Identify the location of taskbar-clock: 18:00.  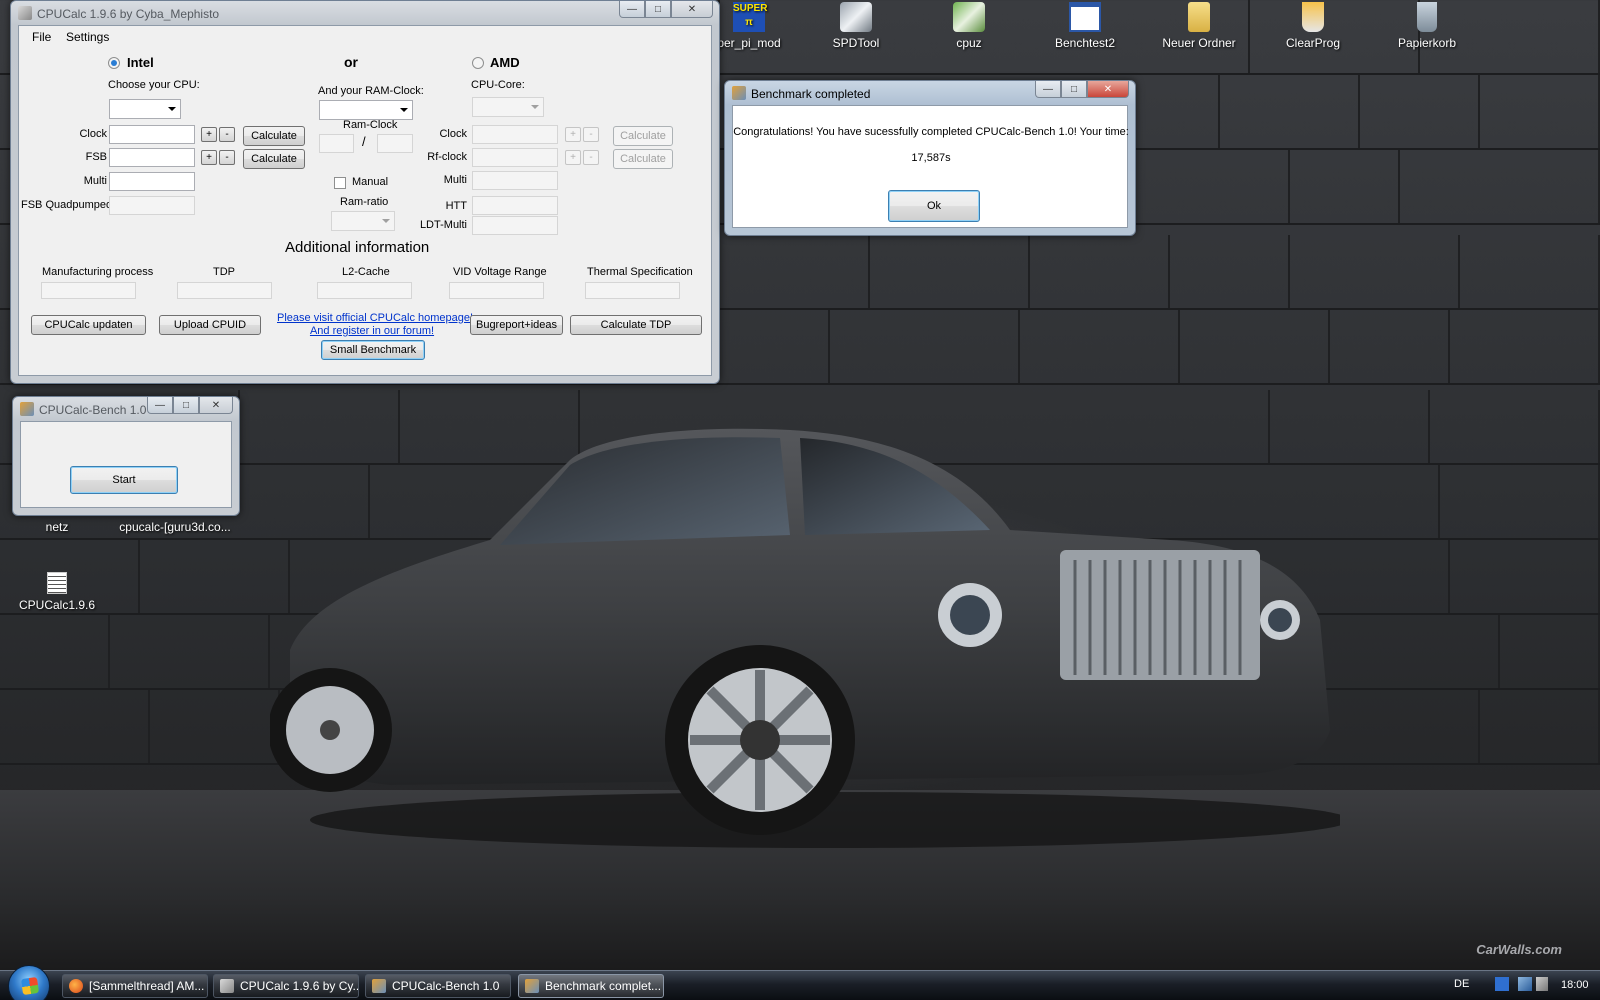
(1575, 985).